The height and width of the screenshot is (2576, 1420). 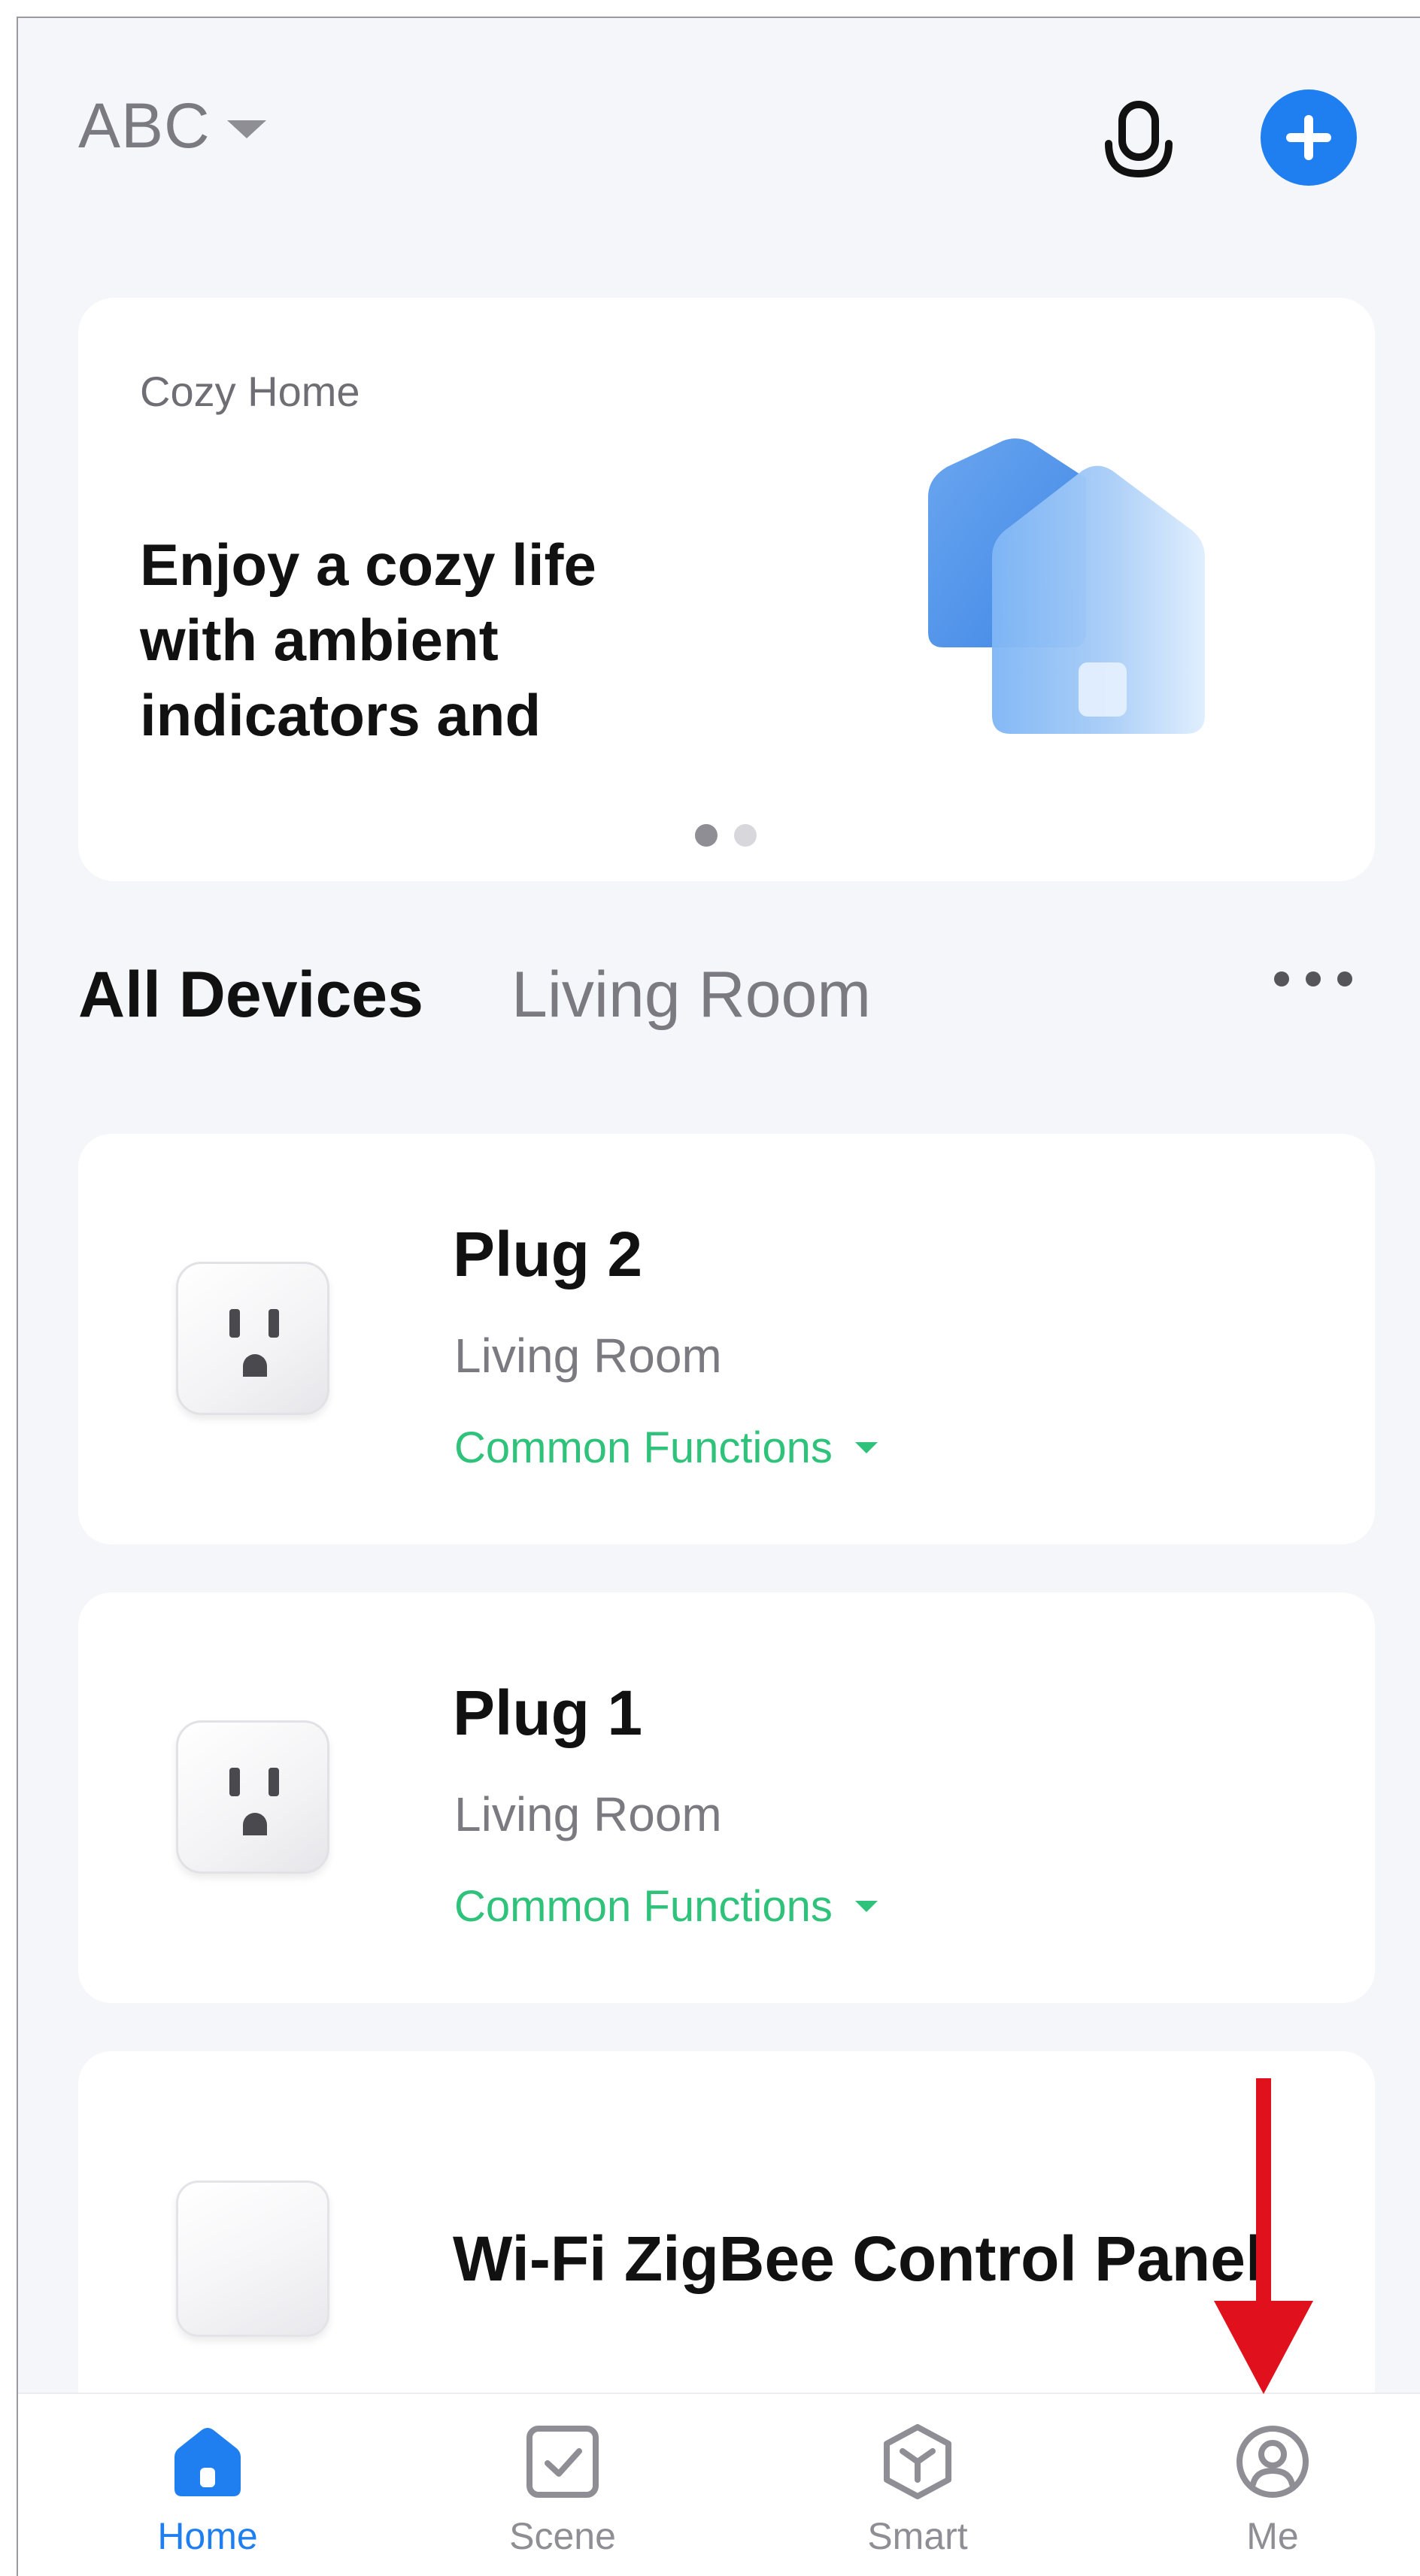 What do you see at coordinates (726, 835) in the screenshot?
I see `carousel-indicator` at bounding box center [726, 835].